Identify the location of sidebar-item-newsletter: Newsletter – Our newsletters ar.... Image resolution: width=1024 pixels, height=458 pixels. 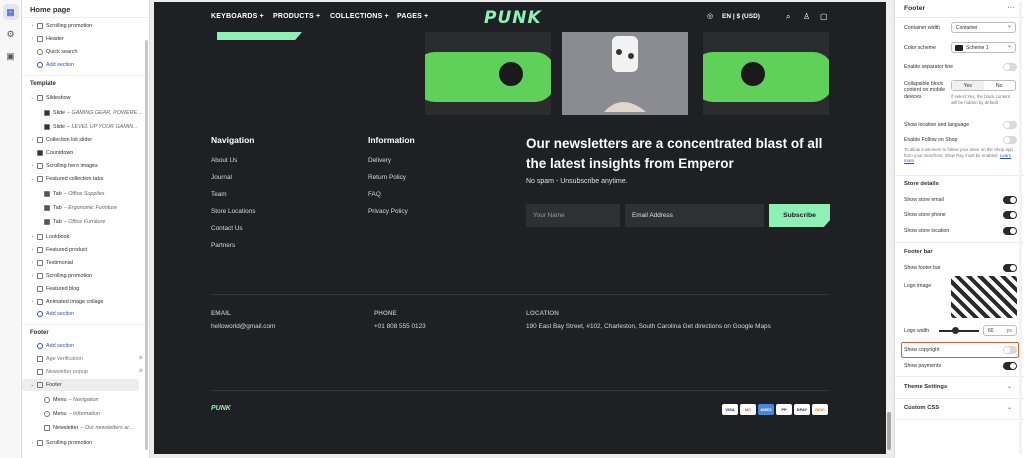
(84, 428).